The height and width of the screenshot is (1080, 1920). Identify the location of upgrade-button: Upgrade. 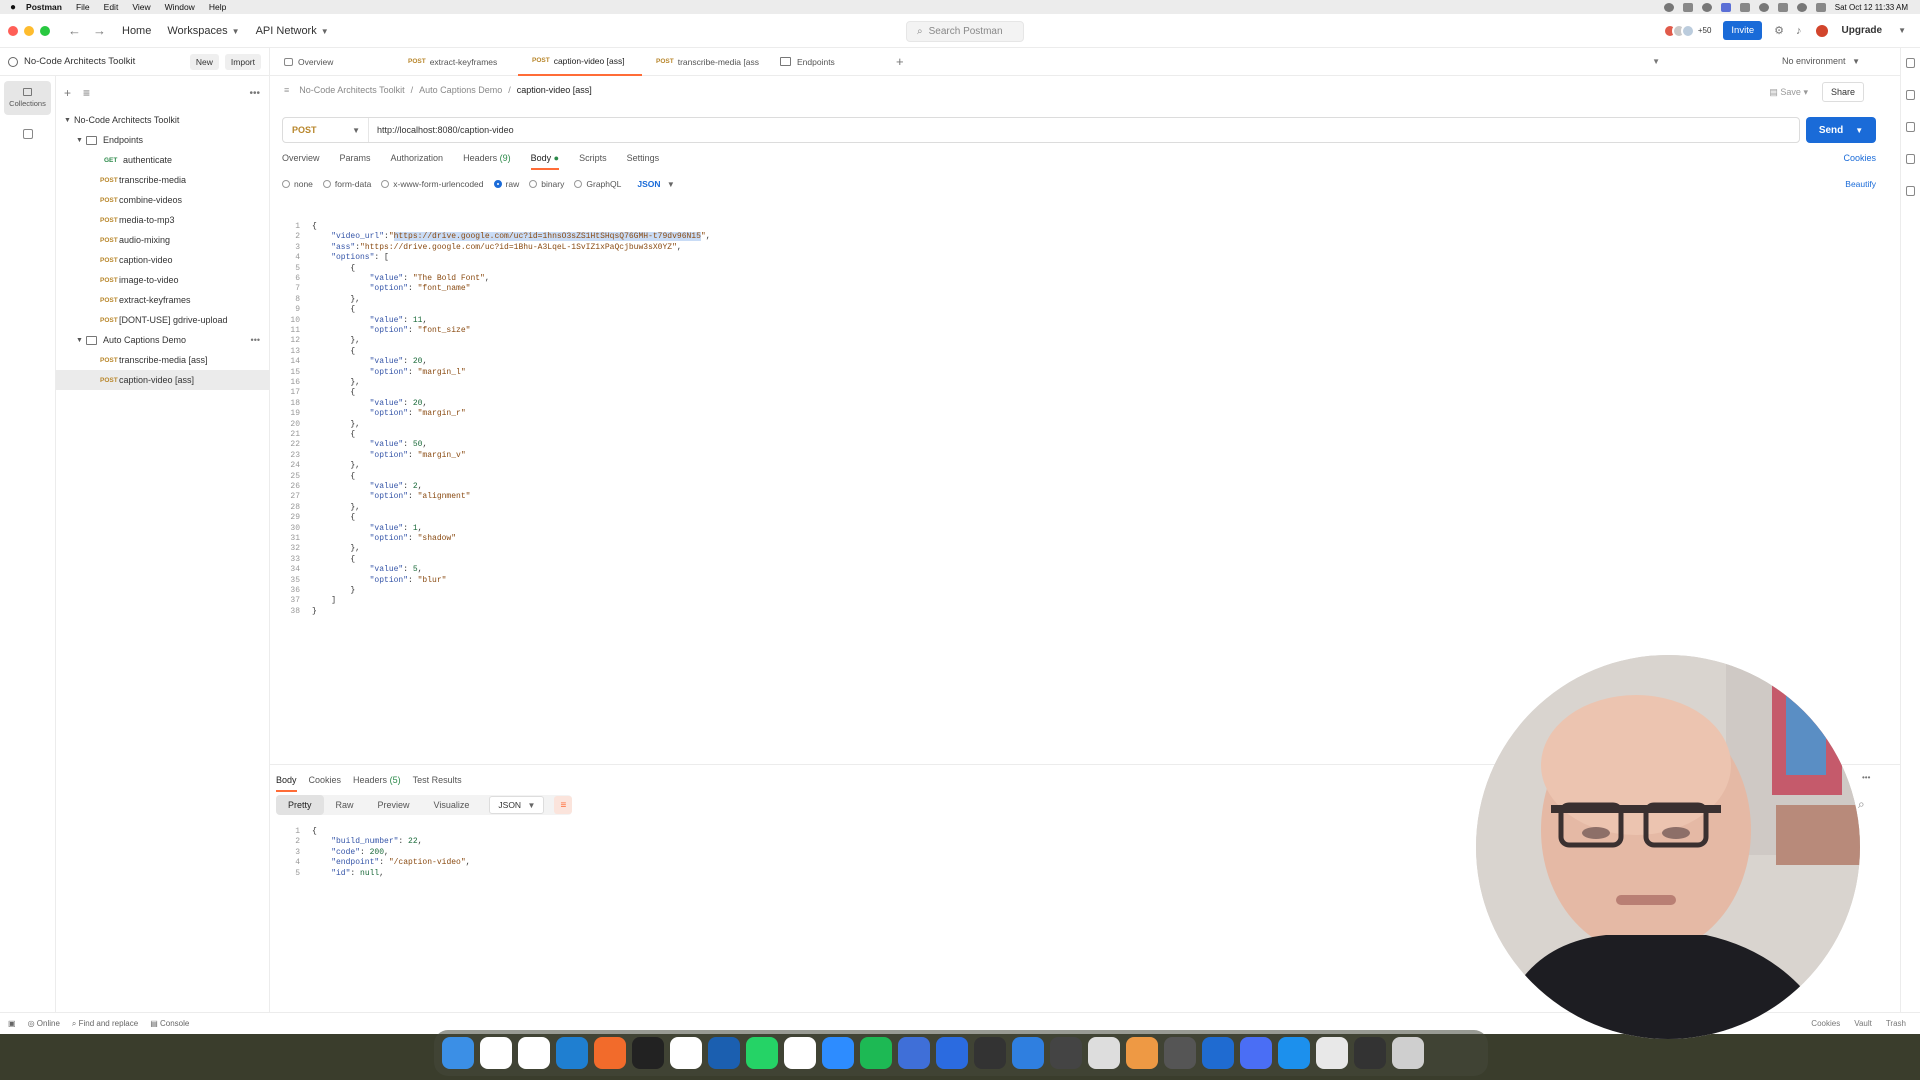
(1862, 30).